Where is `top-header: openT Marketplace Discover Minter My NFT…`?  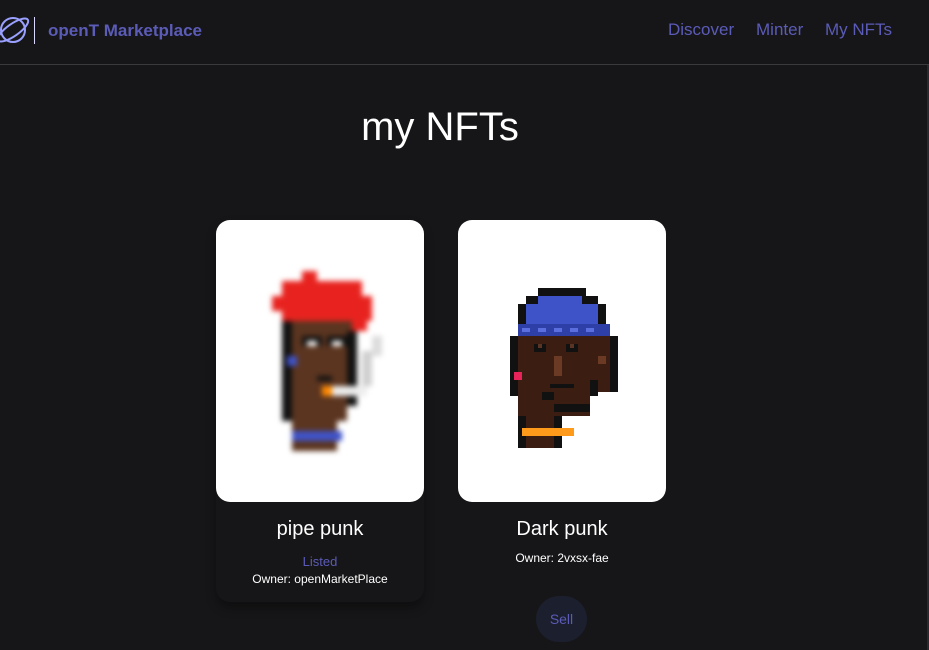 top-header: openT Marketplace Discover Minter My NFT… is located at coordinates (464, 32).